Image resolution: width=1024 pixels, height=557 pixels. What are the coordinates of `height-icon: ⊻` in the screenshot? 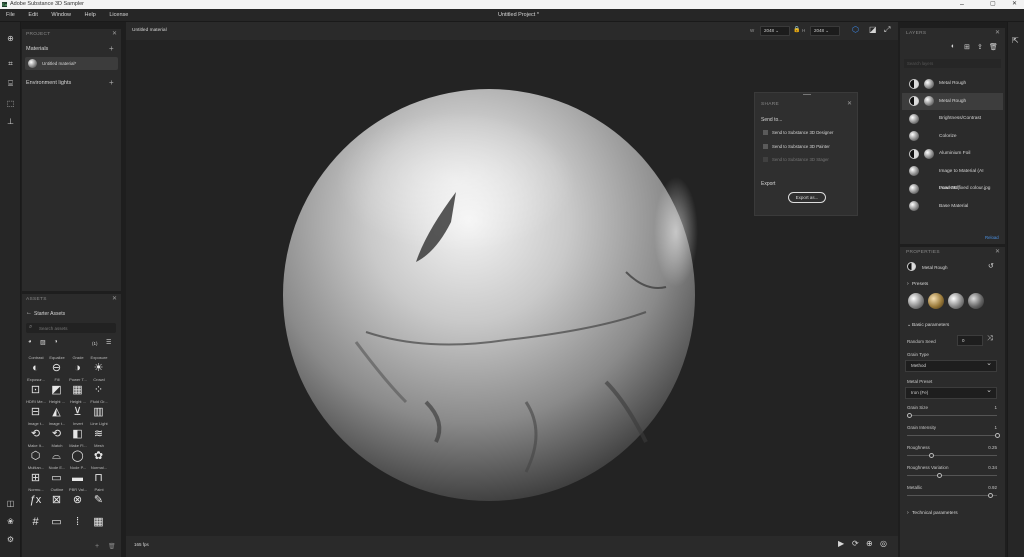 It's located at (77, 412).